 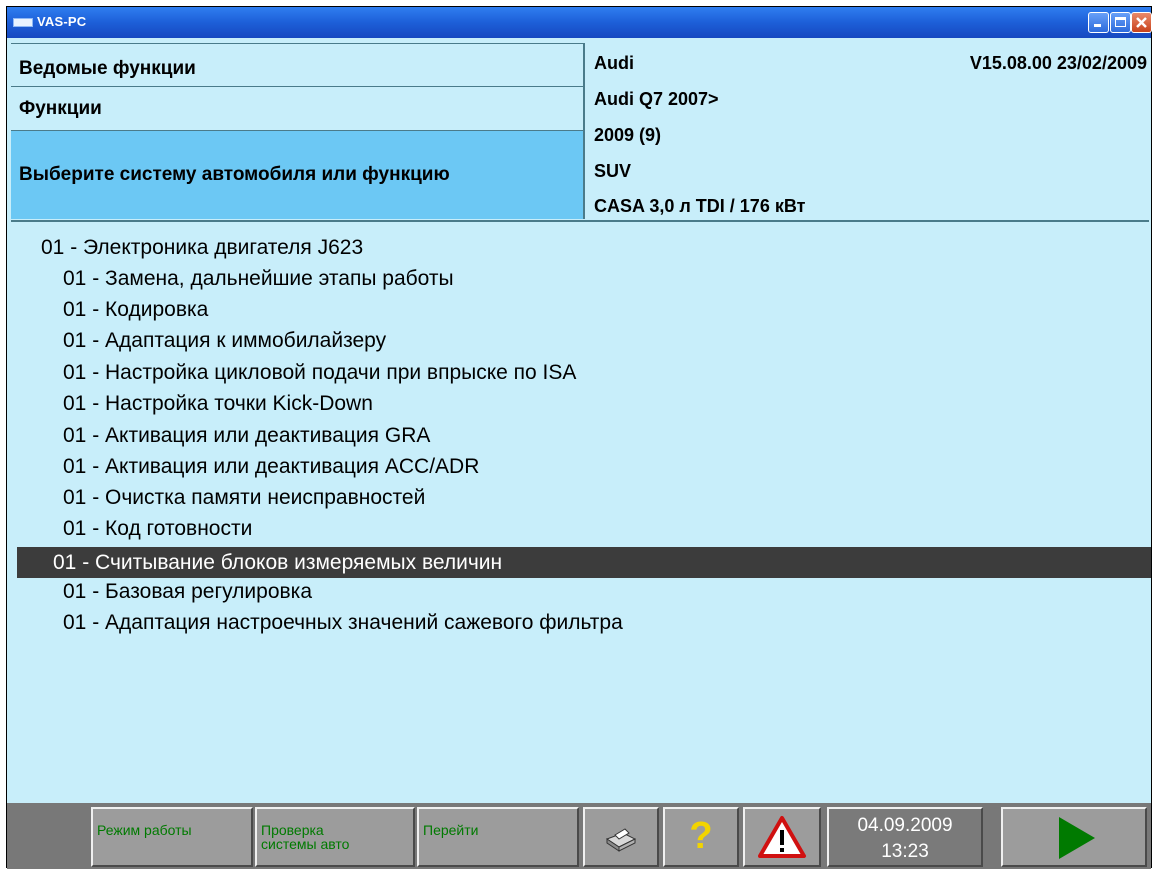 I want to click on help-icon: ?, so click(x=701, y=836).